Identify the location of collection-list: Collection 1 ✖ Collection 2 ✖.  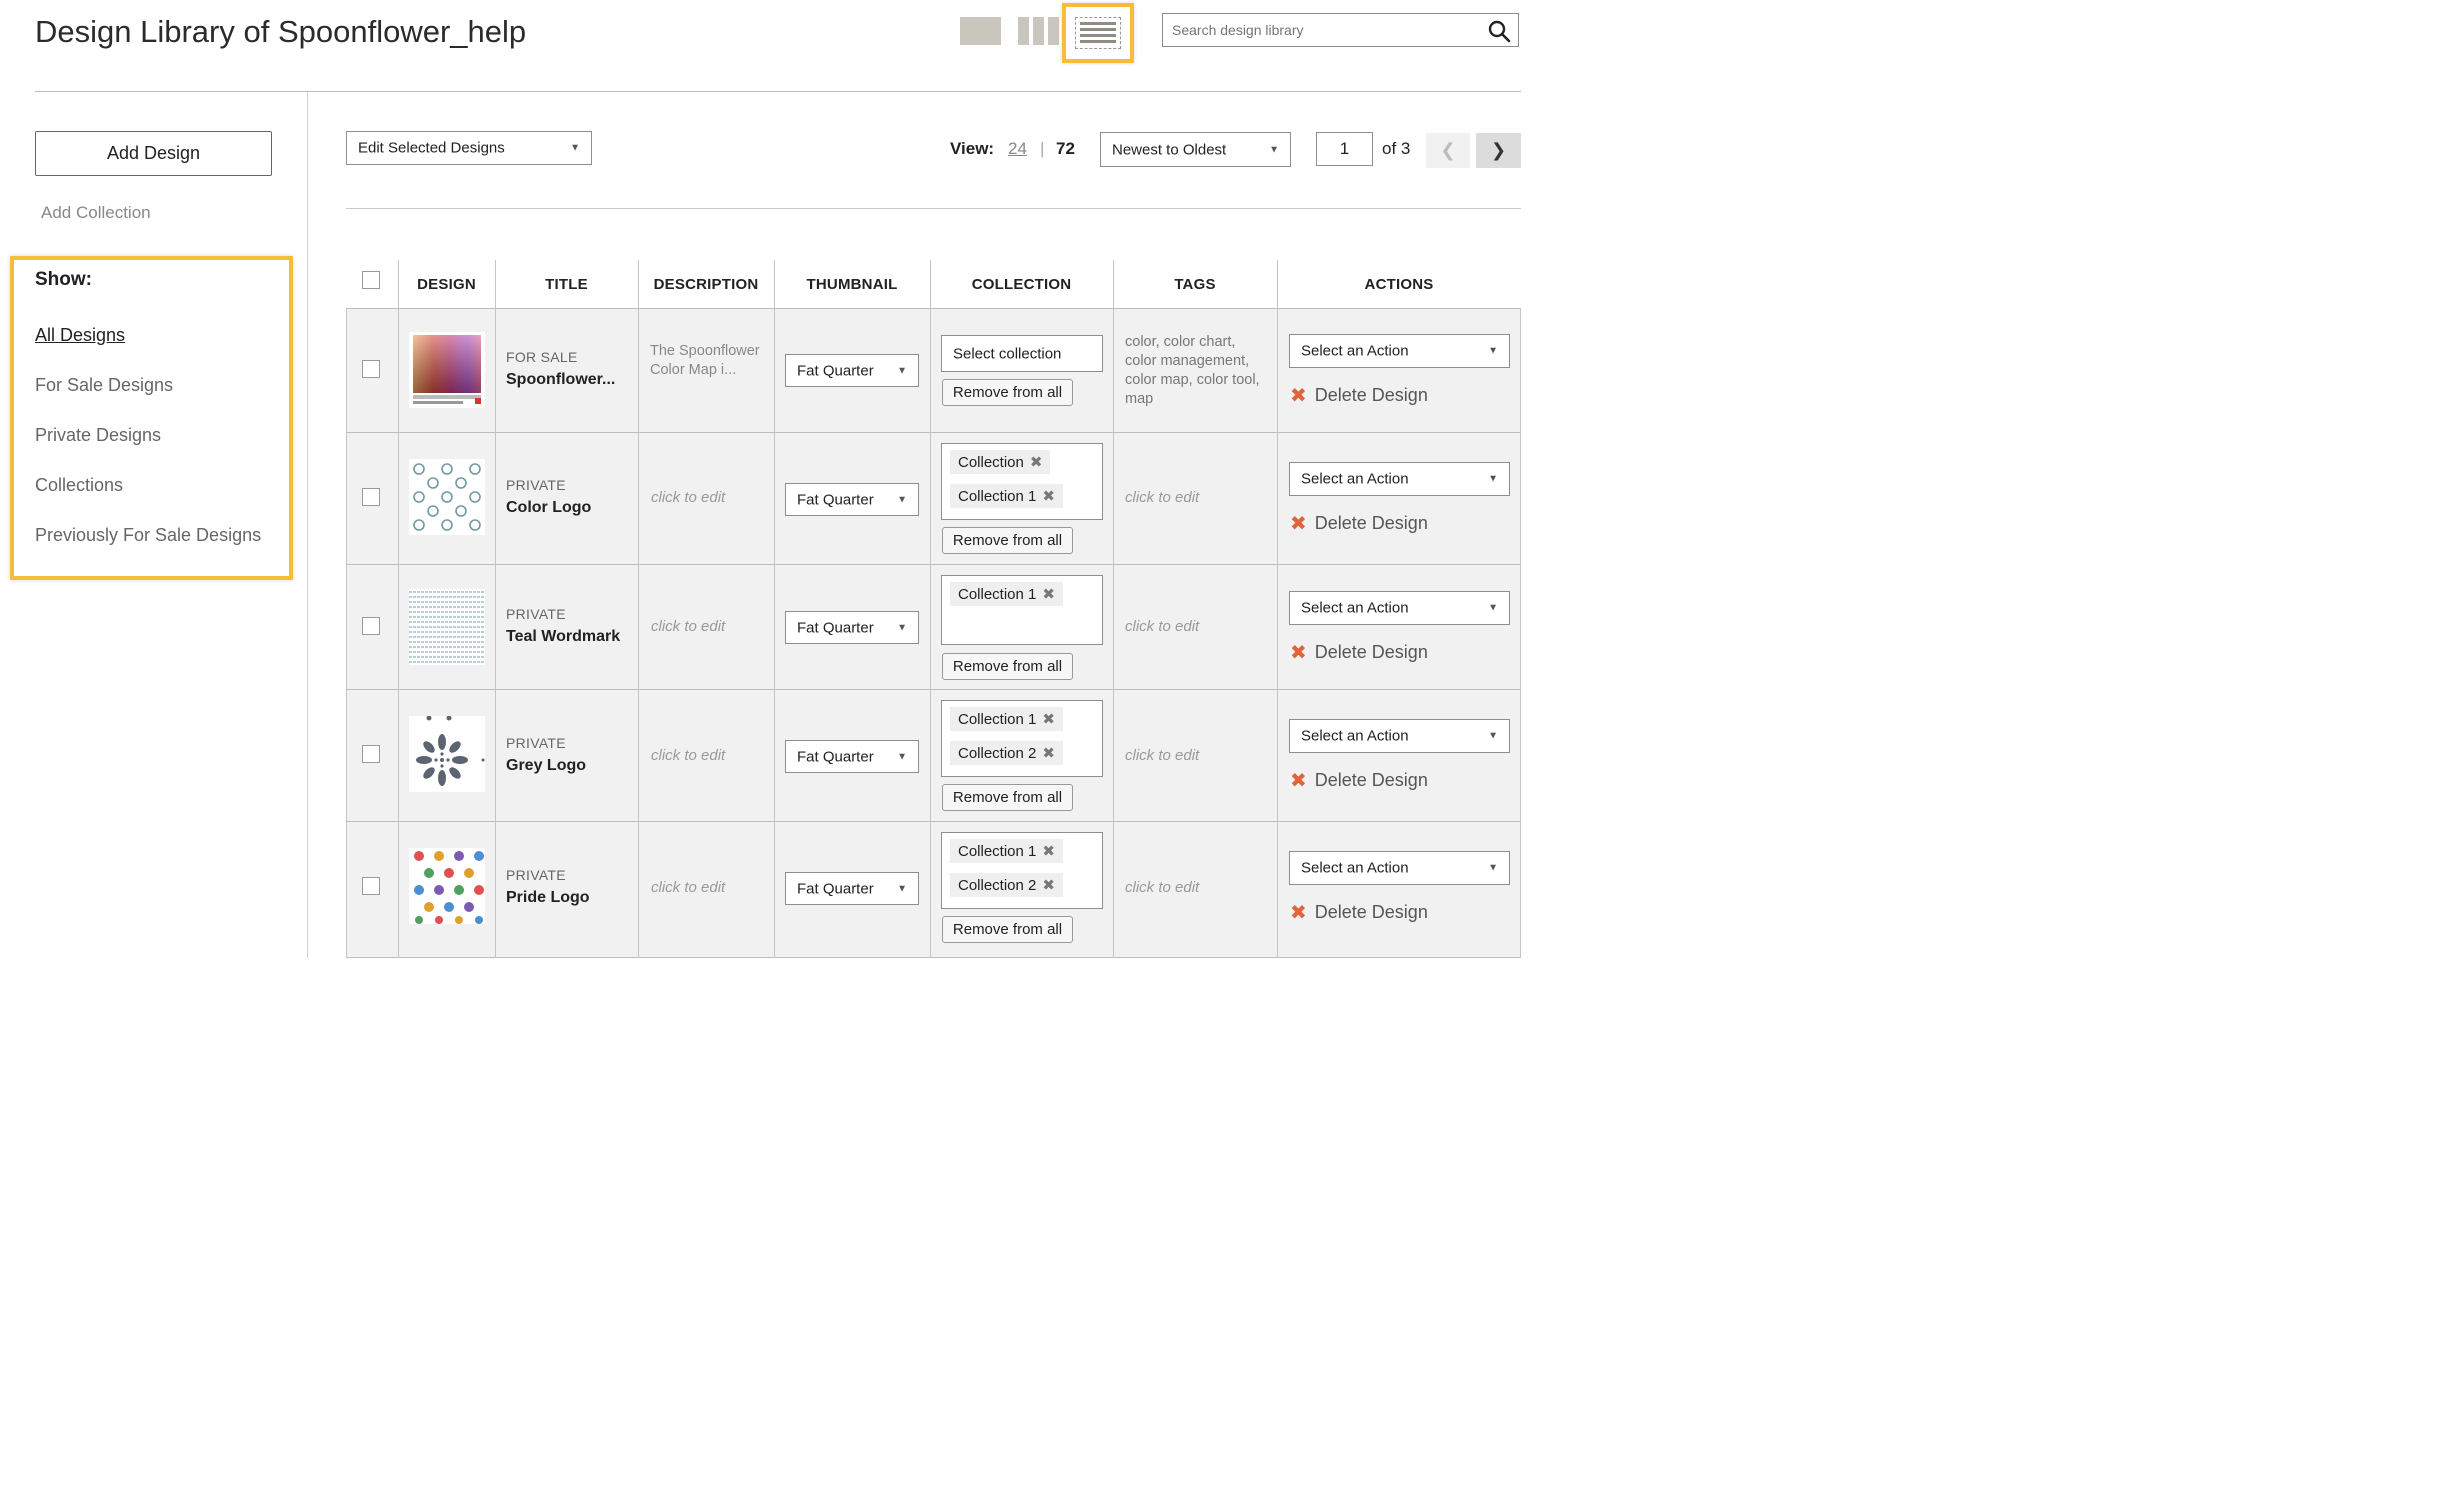
(1022, 738).